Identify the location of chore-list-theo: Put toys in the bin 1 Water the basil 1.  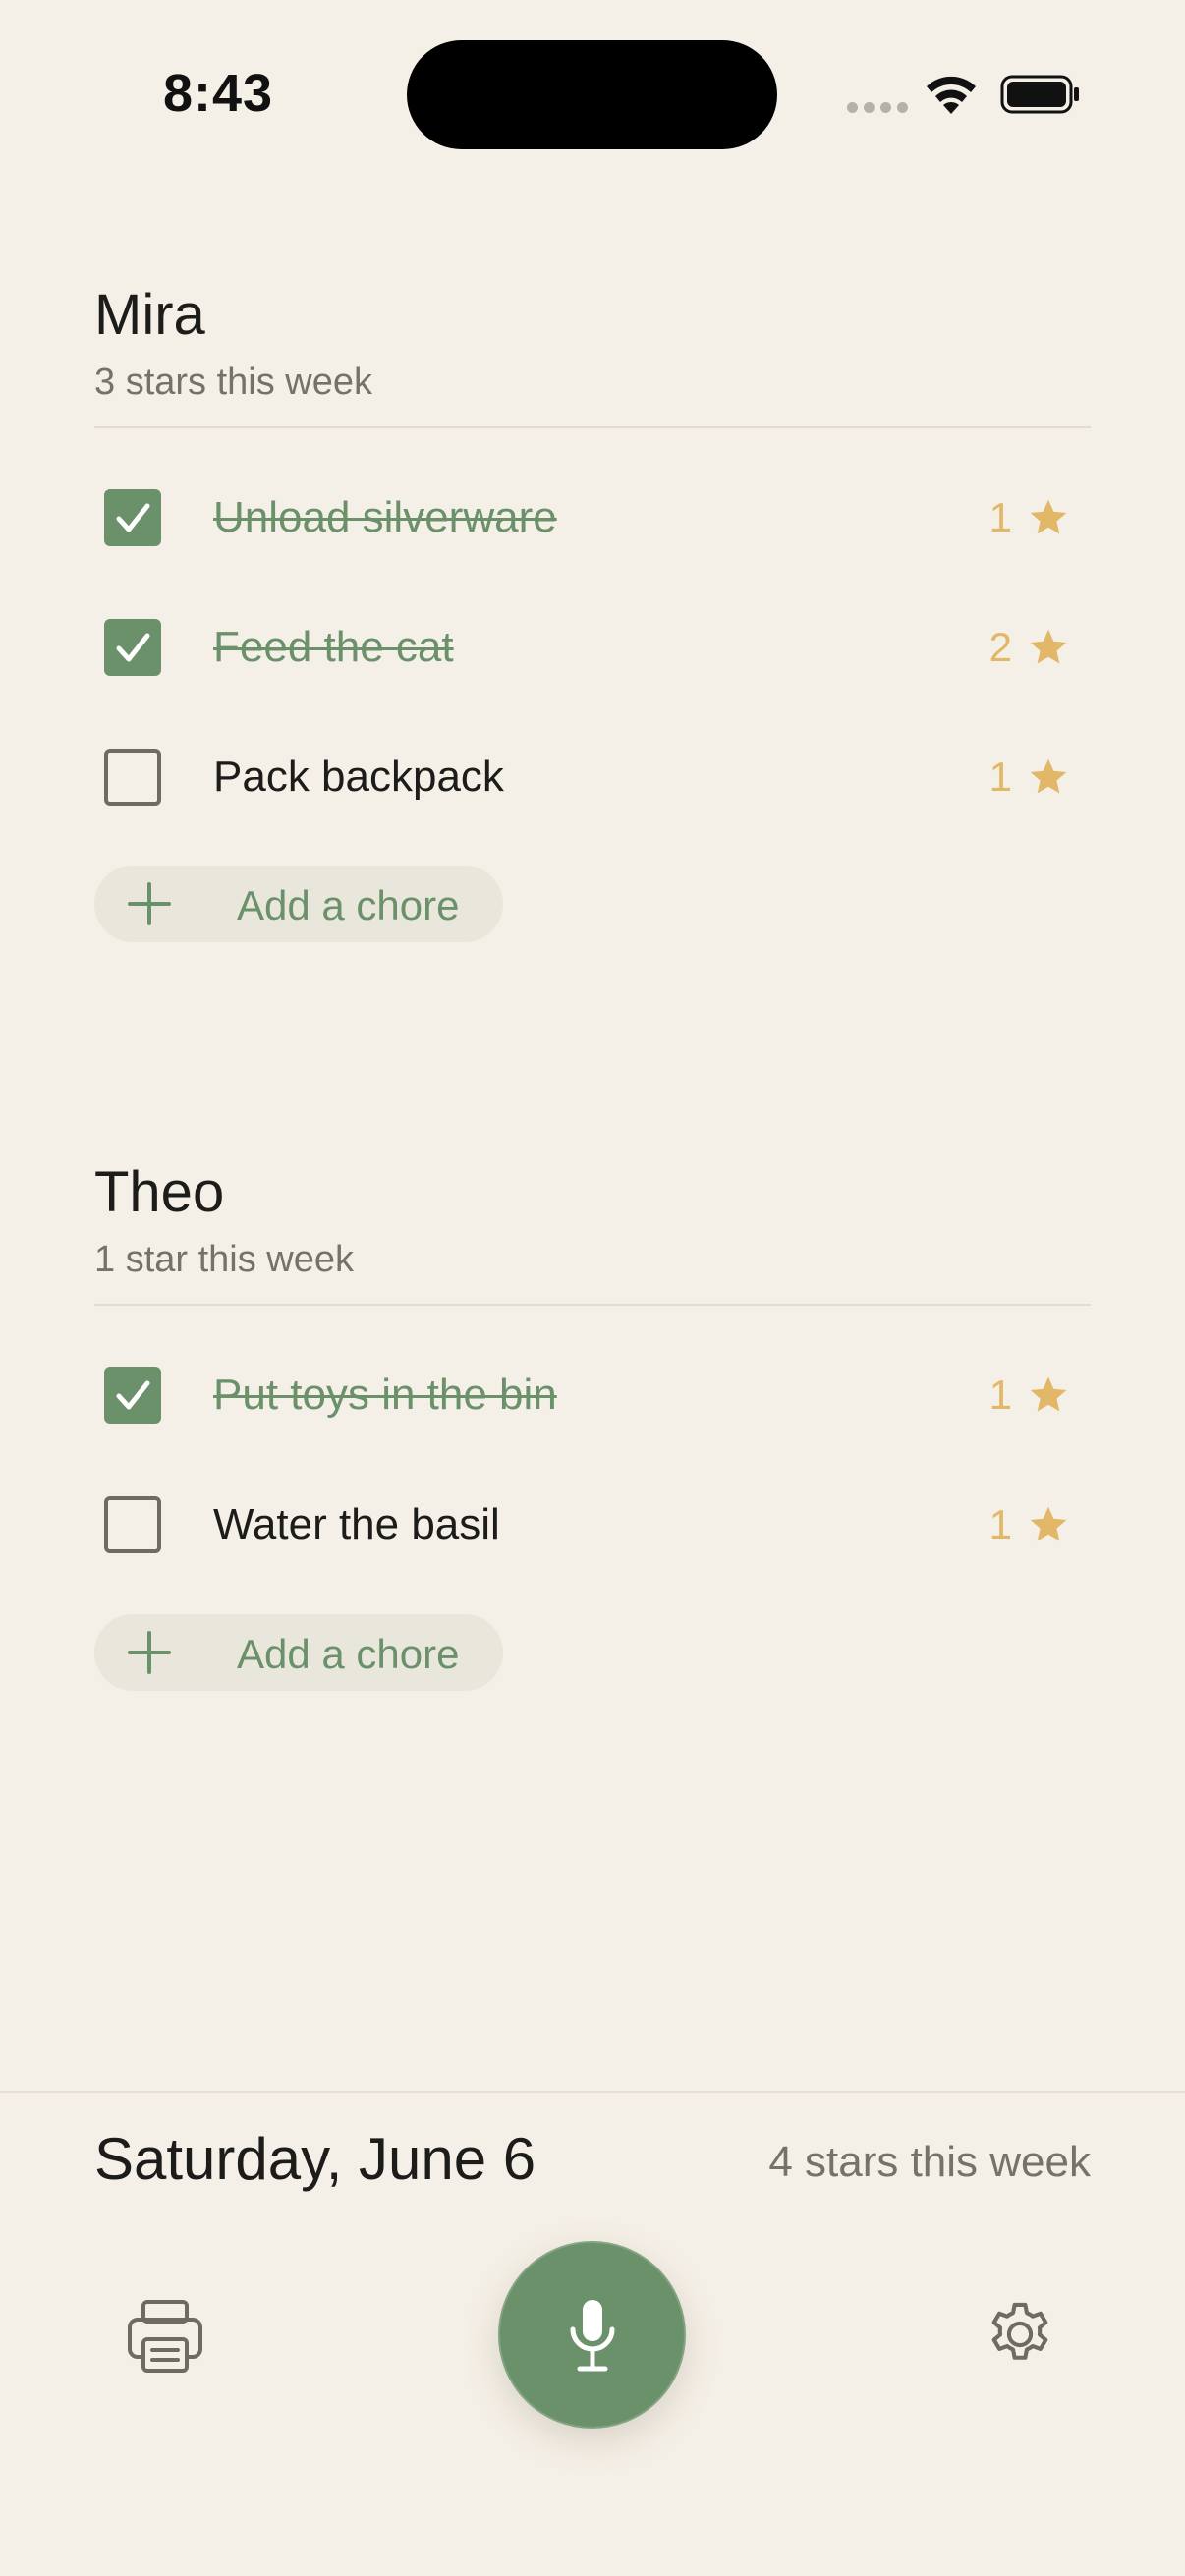
(592, 1460).